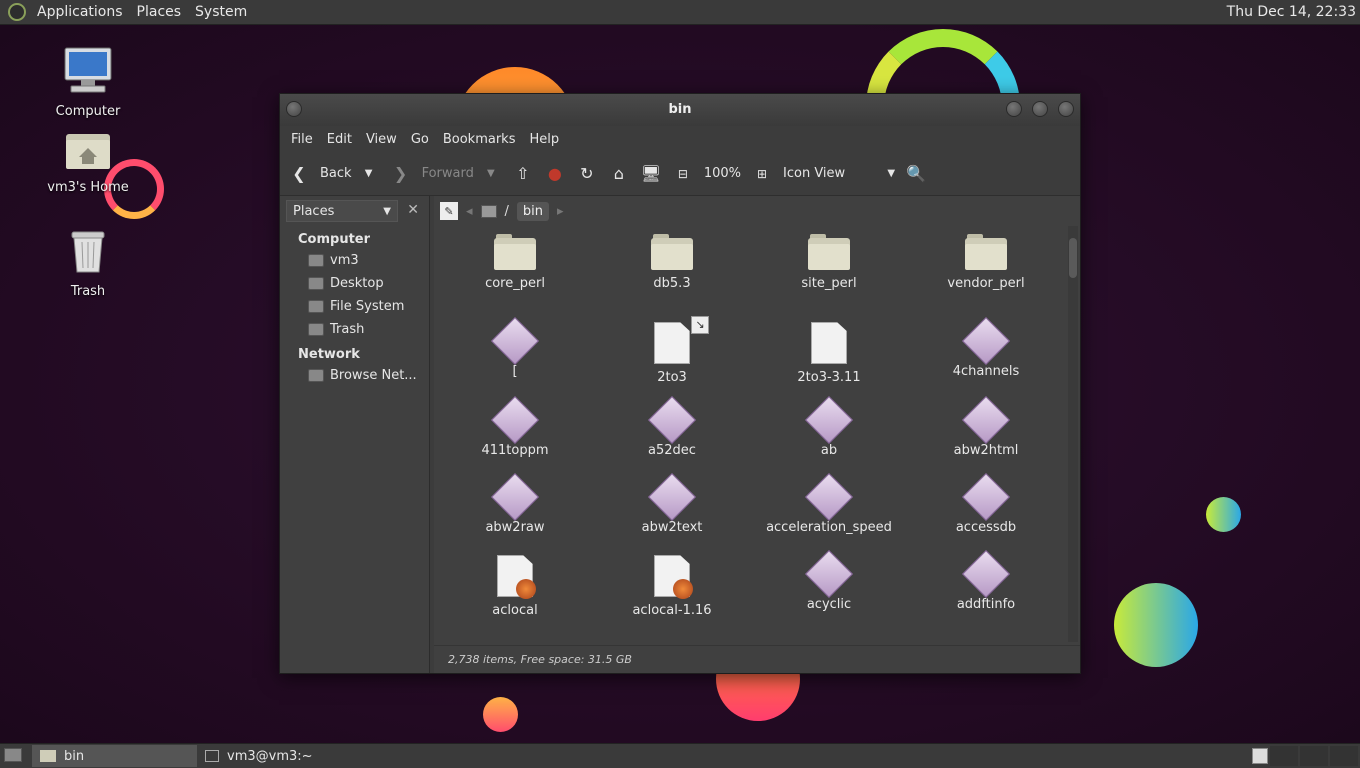 The image size is (1360, 768). What do you see at coordinates (1073, 258) in the screenshot?
I see `scrollbar-thumb` at bounding box center [1073, 258].